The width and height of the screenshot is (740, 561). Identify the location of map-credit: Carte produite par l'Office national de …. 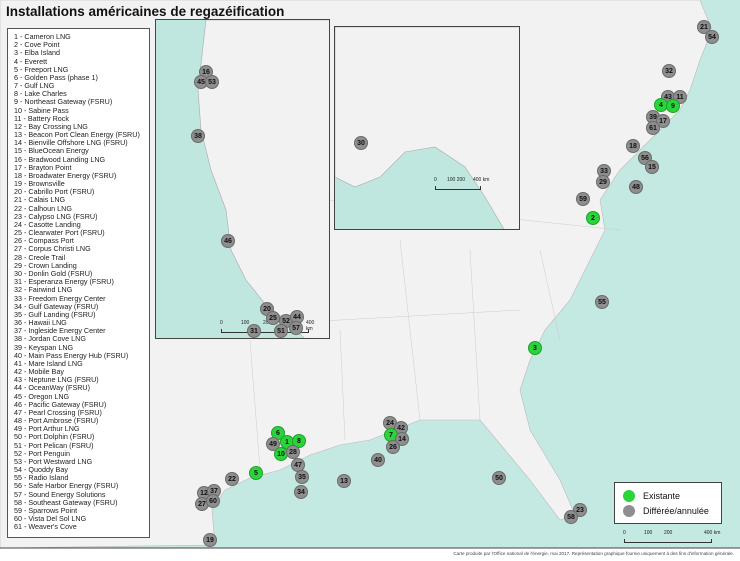
(593, 553).